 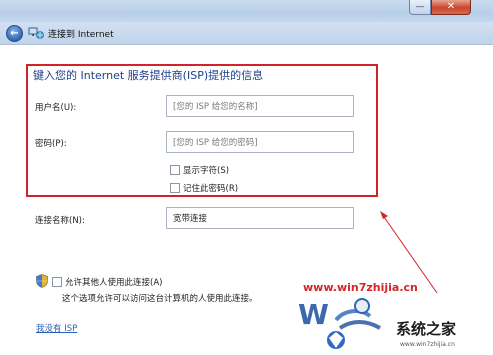 What do you see at coordinates (426, 329) in the screenshot?
I see `watermark-brand: 系统之家` at bounding box center [426, 329].